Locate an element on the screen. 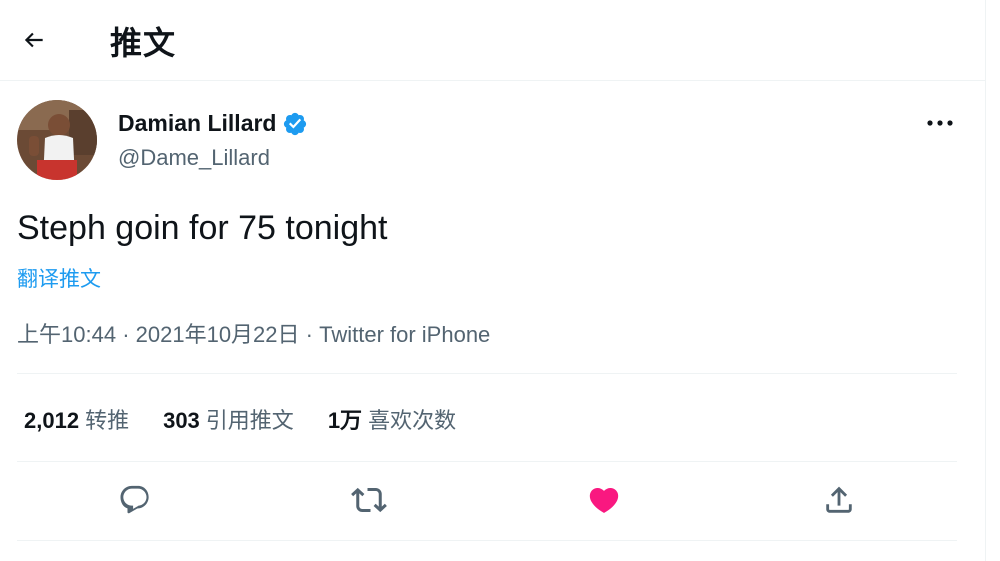  retweets-label: 转推 is located at coordinates (107, 420).